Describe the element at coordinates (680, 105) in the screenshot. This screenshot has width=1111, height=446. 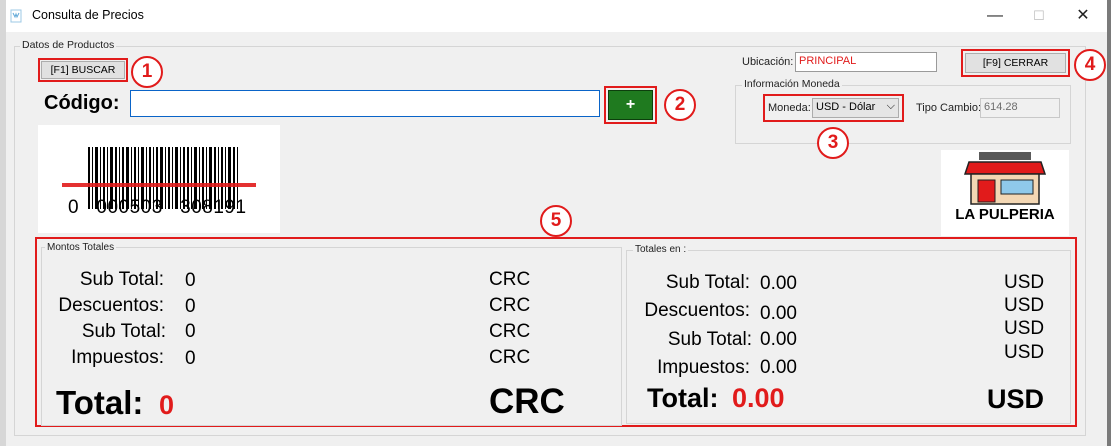
I see `annotation-badge-2: 2` at that location.